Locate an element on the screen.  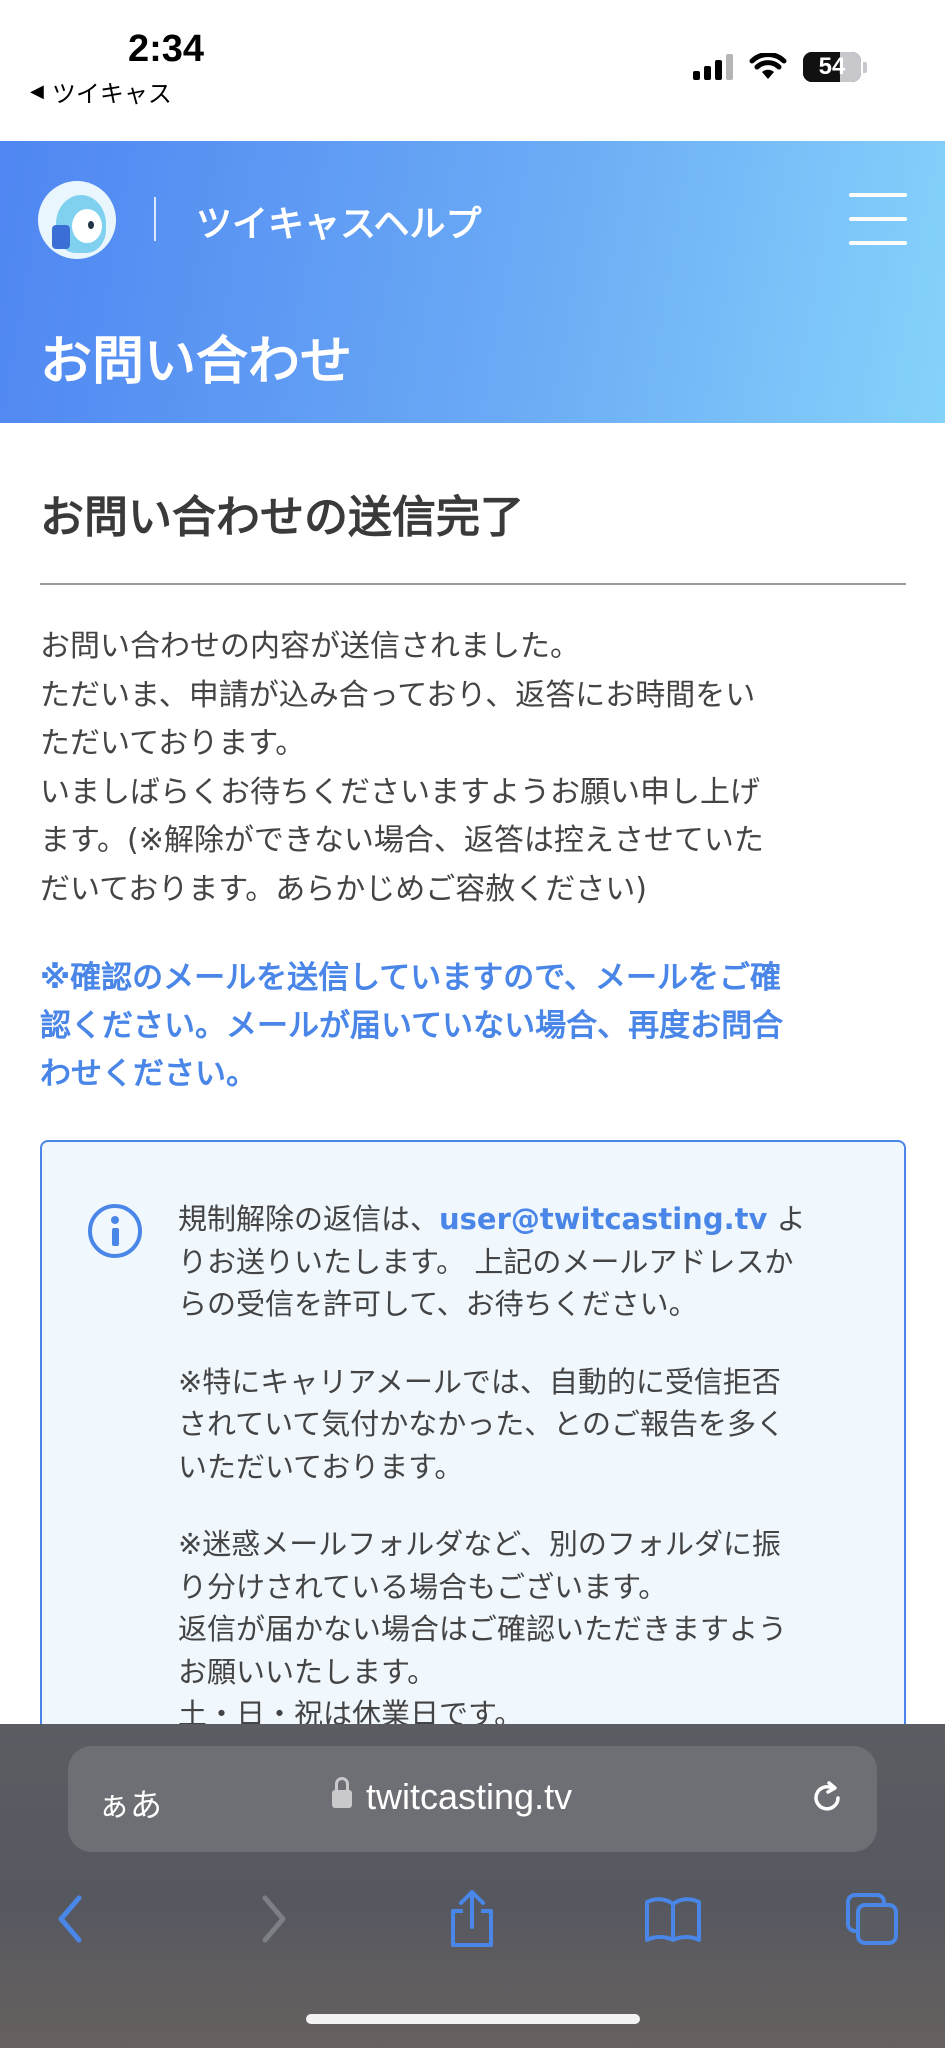
notice-line: 認ください。メールが届いていない場合、再度お問合 is located at coordinates (412, 1026).